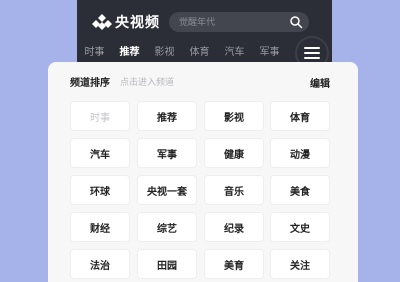  Describe the element at coordinates (269, 50) in the screenshot. I see `channel-tab: 军事` at that location.